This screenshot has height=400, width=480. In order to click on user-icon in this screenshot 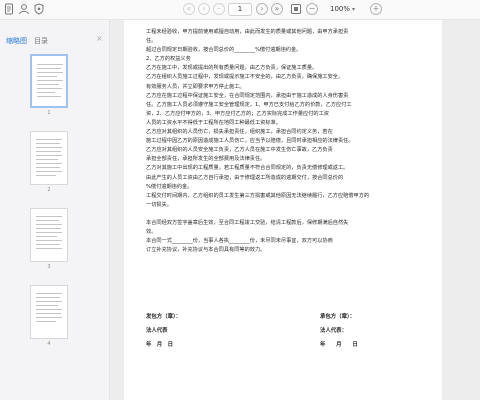, I will do `click(24, 9)`.